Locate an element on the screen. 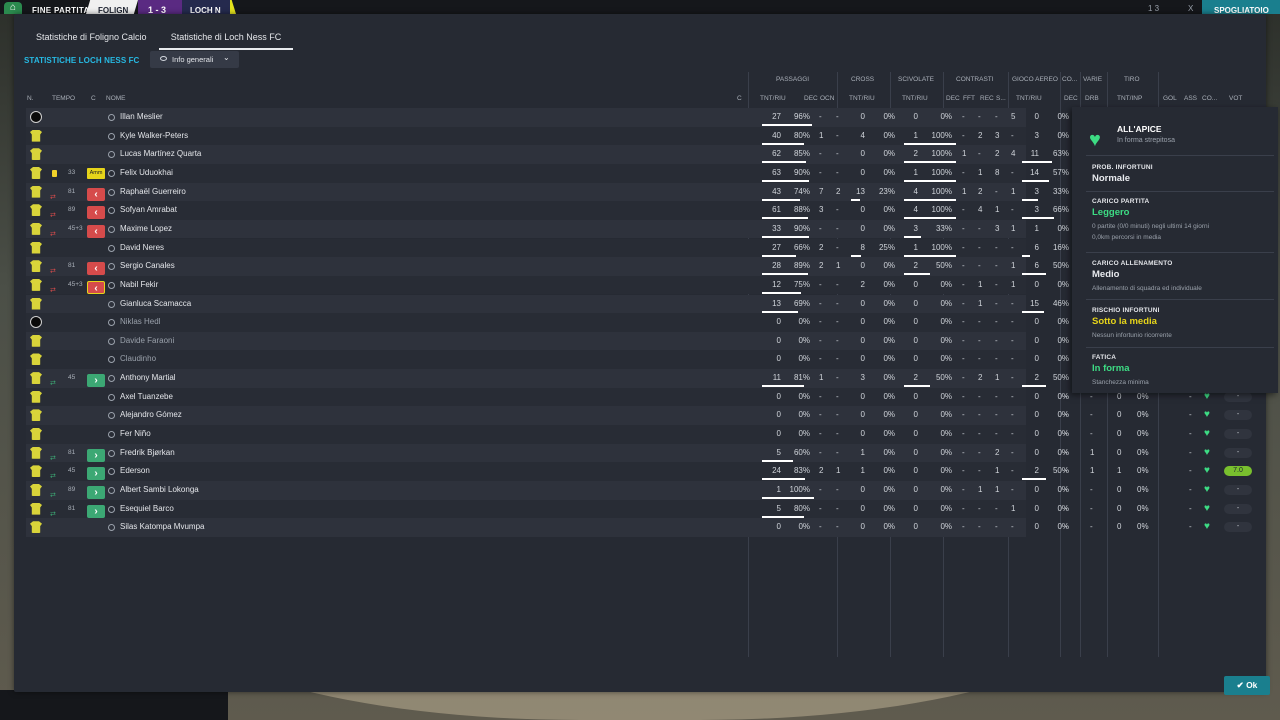  col-con-rec: REC is located at coordinates (987, 98).